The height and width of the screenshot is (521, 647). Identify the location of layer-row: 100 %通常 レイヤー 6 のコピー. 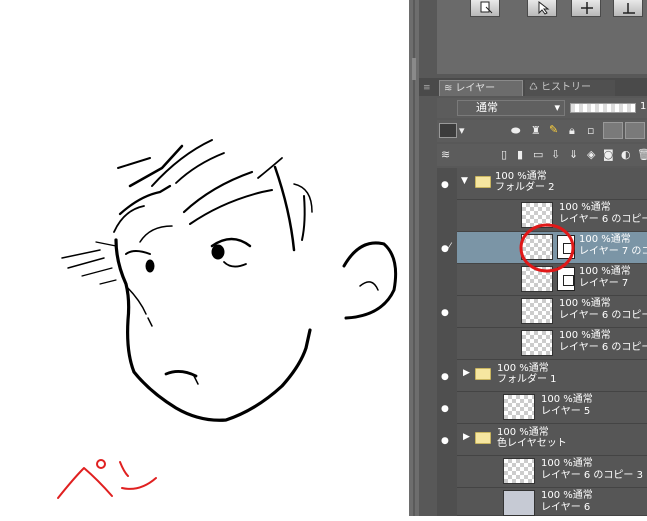
(552, 344).